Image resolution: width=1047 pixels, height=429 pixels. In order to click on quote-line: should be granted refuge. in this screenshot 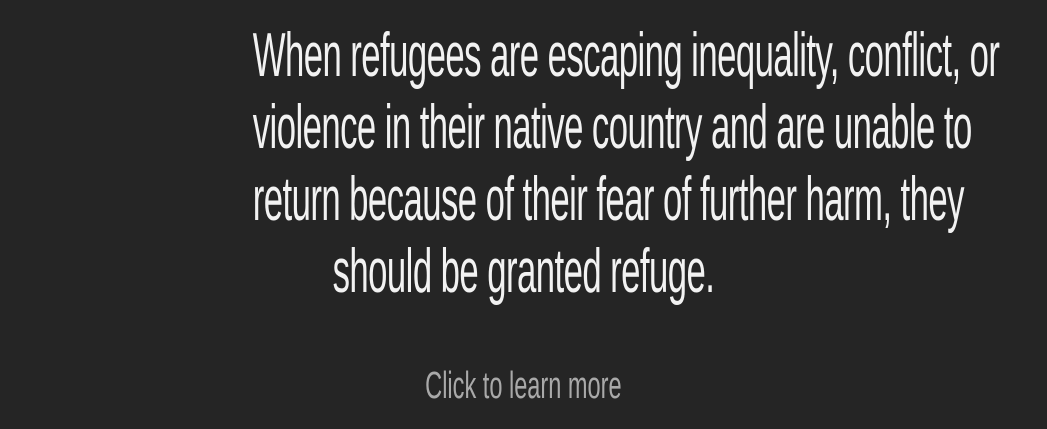, I will do `click(523, 271)`.